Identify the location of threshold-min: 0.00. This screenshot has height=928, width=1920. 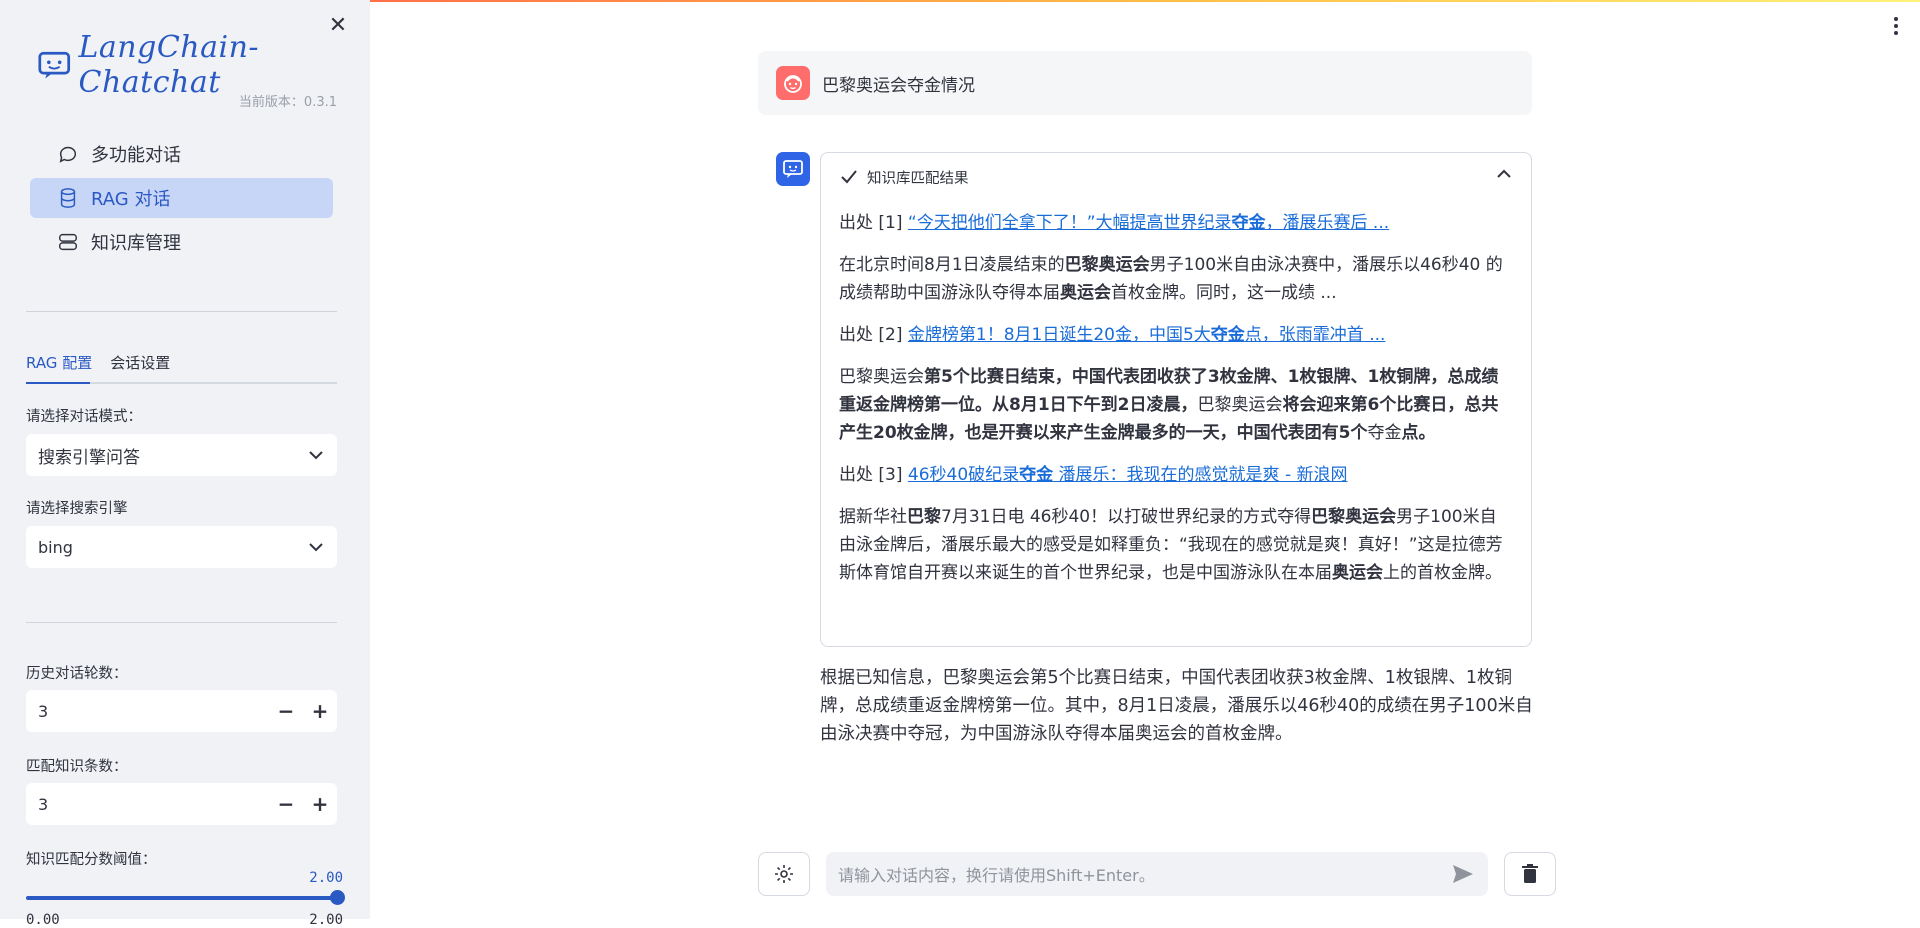
(43, 920).